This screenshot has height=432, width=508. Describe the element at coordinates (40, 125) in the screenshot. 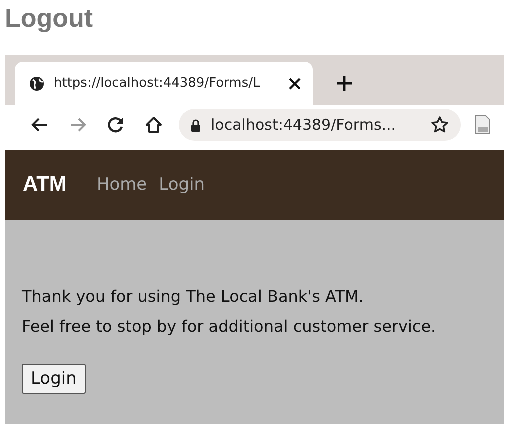

I see `back-icon` at that location.